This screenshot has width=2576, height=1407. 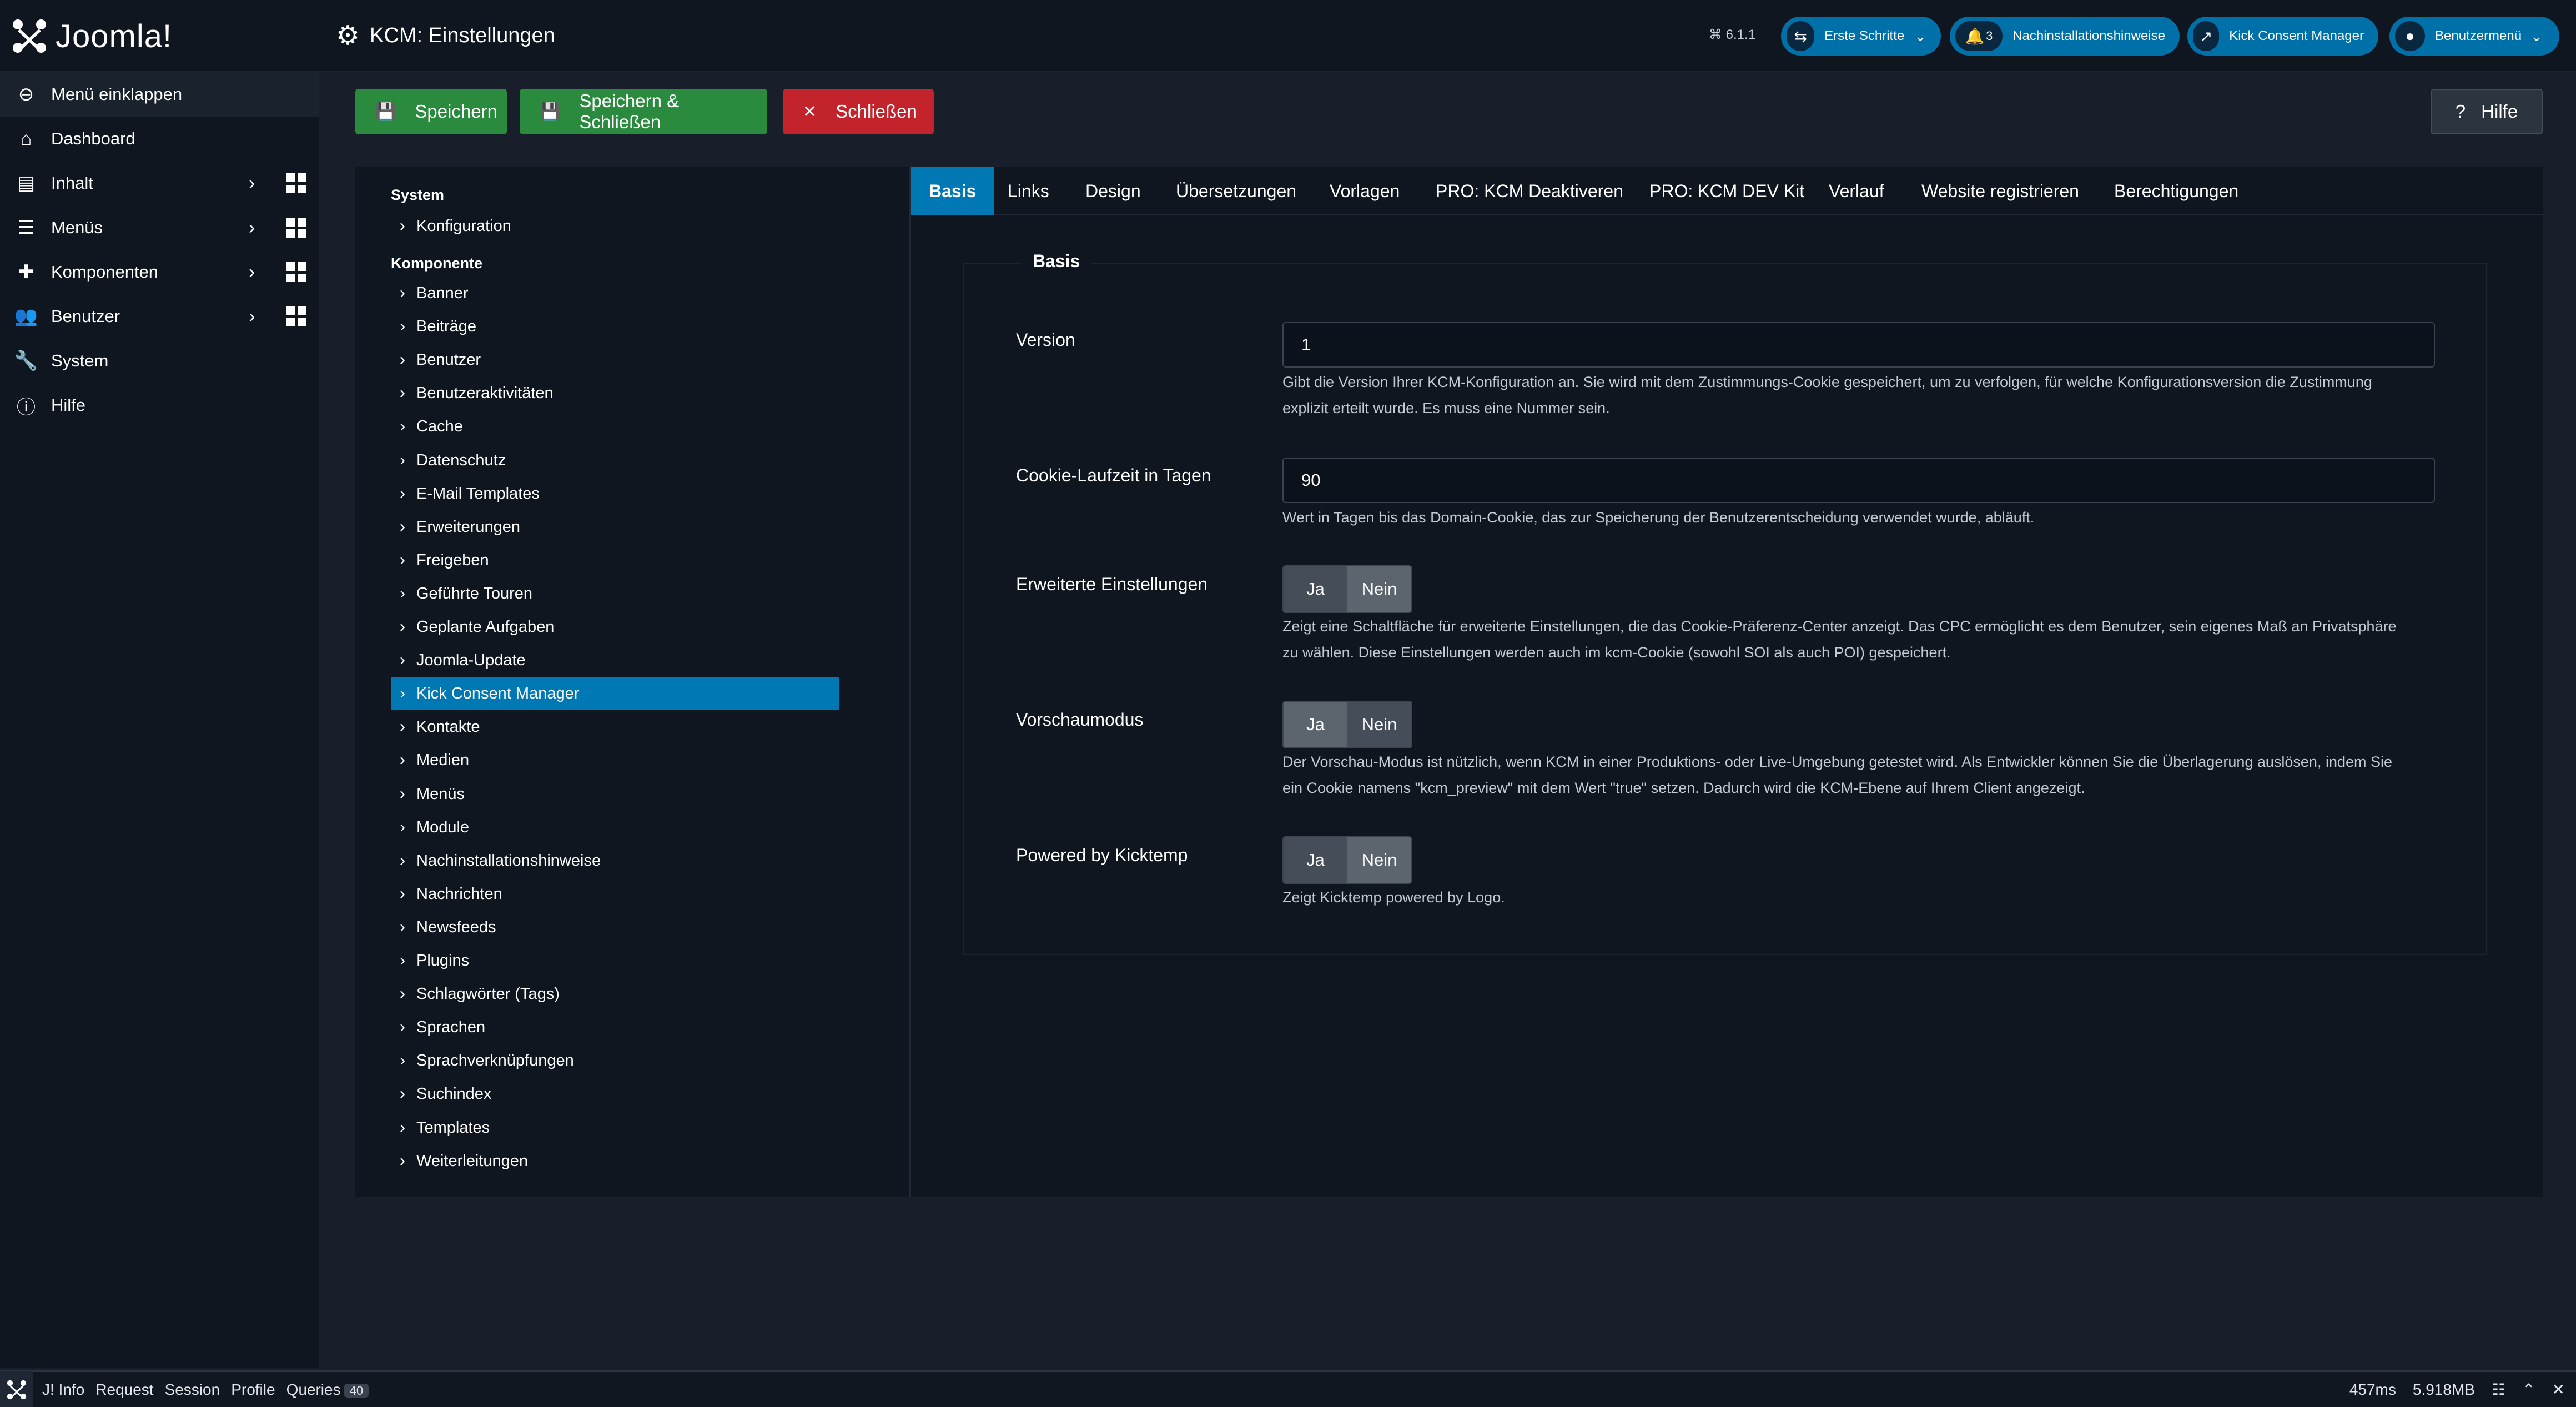 I want to click on tab-basis: Basis, so click(x=952, y=191).